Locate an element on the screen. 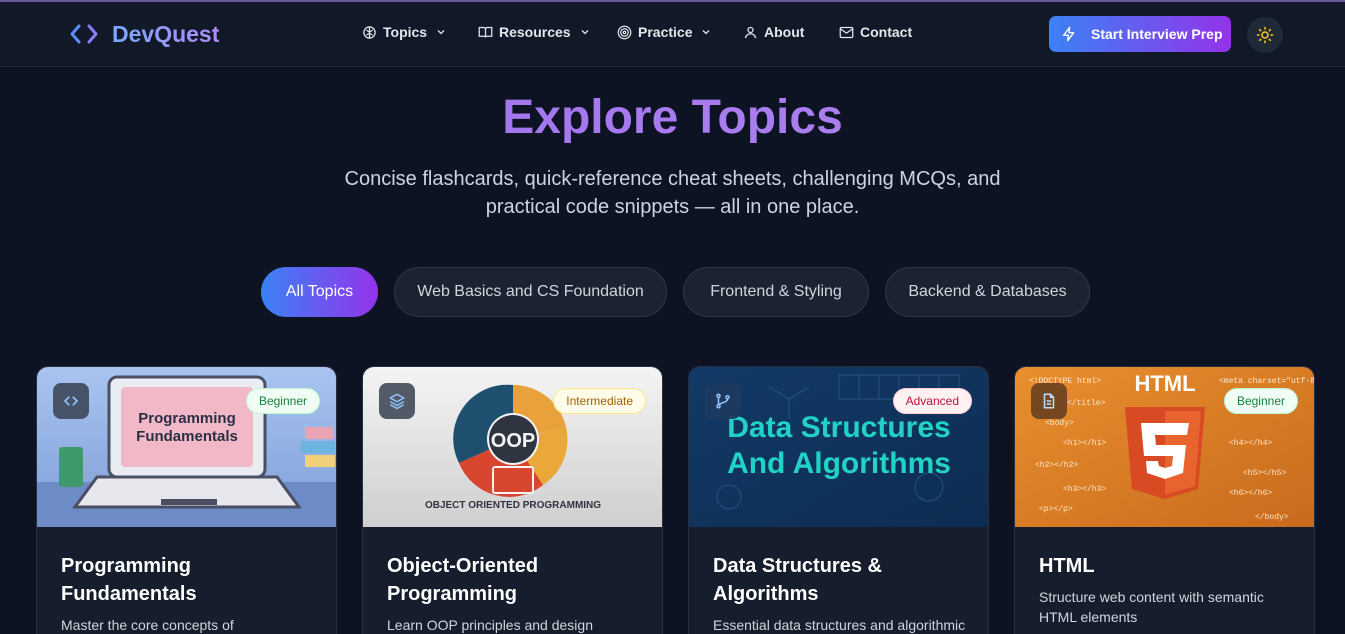 The image size is (1345, 634). level-badge: Intermediate is located at coordinates (599, 401).